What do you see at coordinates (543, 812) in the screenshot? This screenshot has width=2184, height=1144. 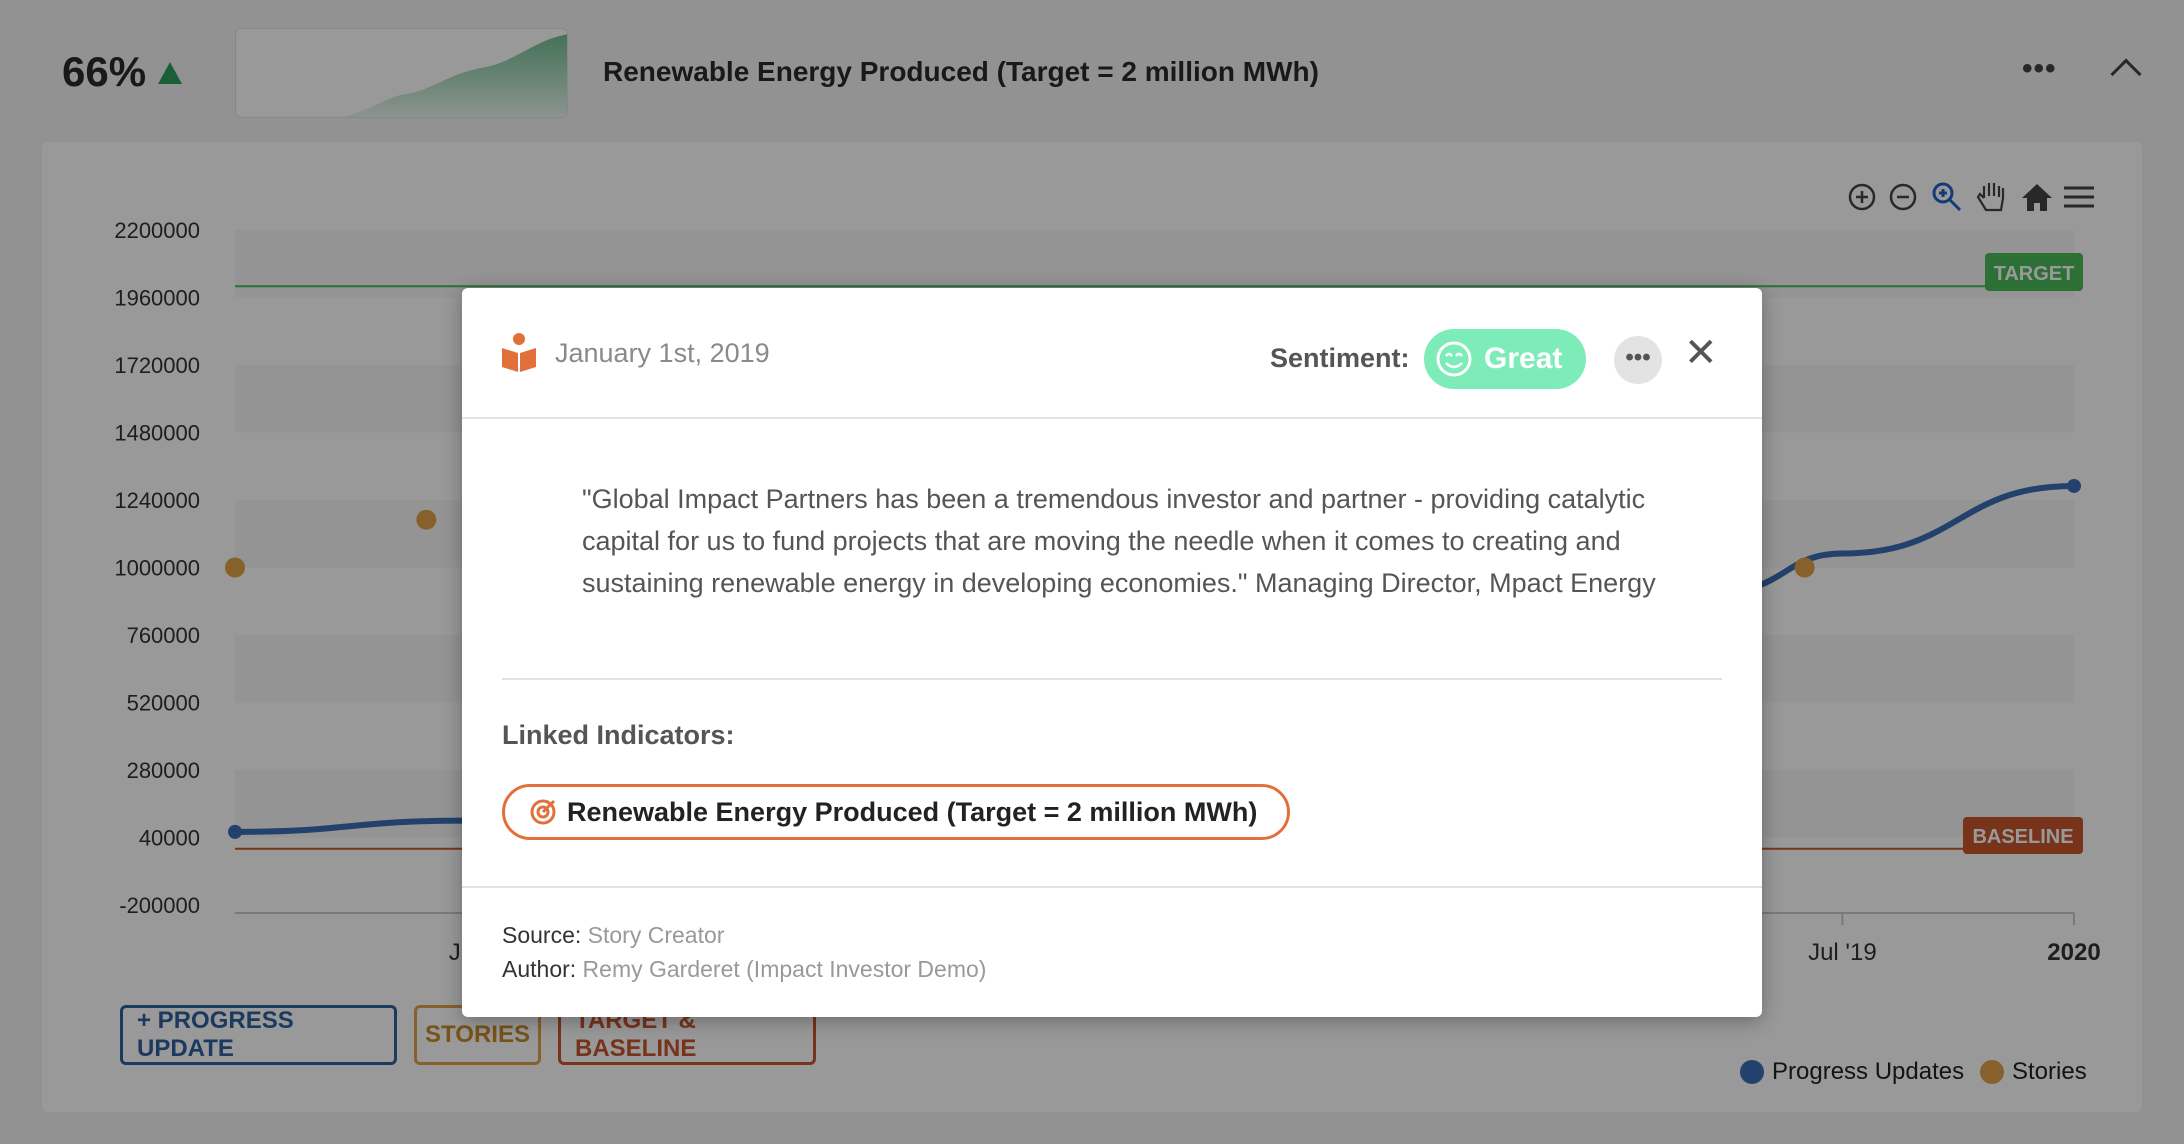 I see `target-icon` at bounding box center [543, 812].